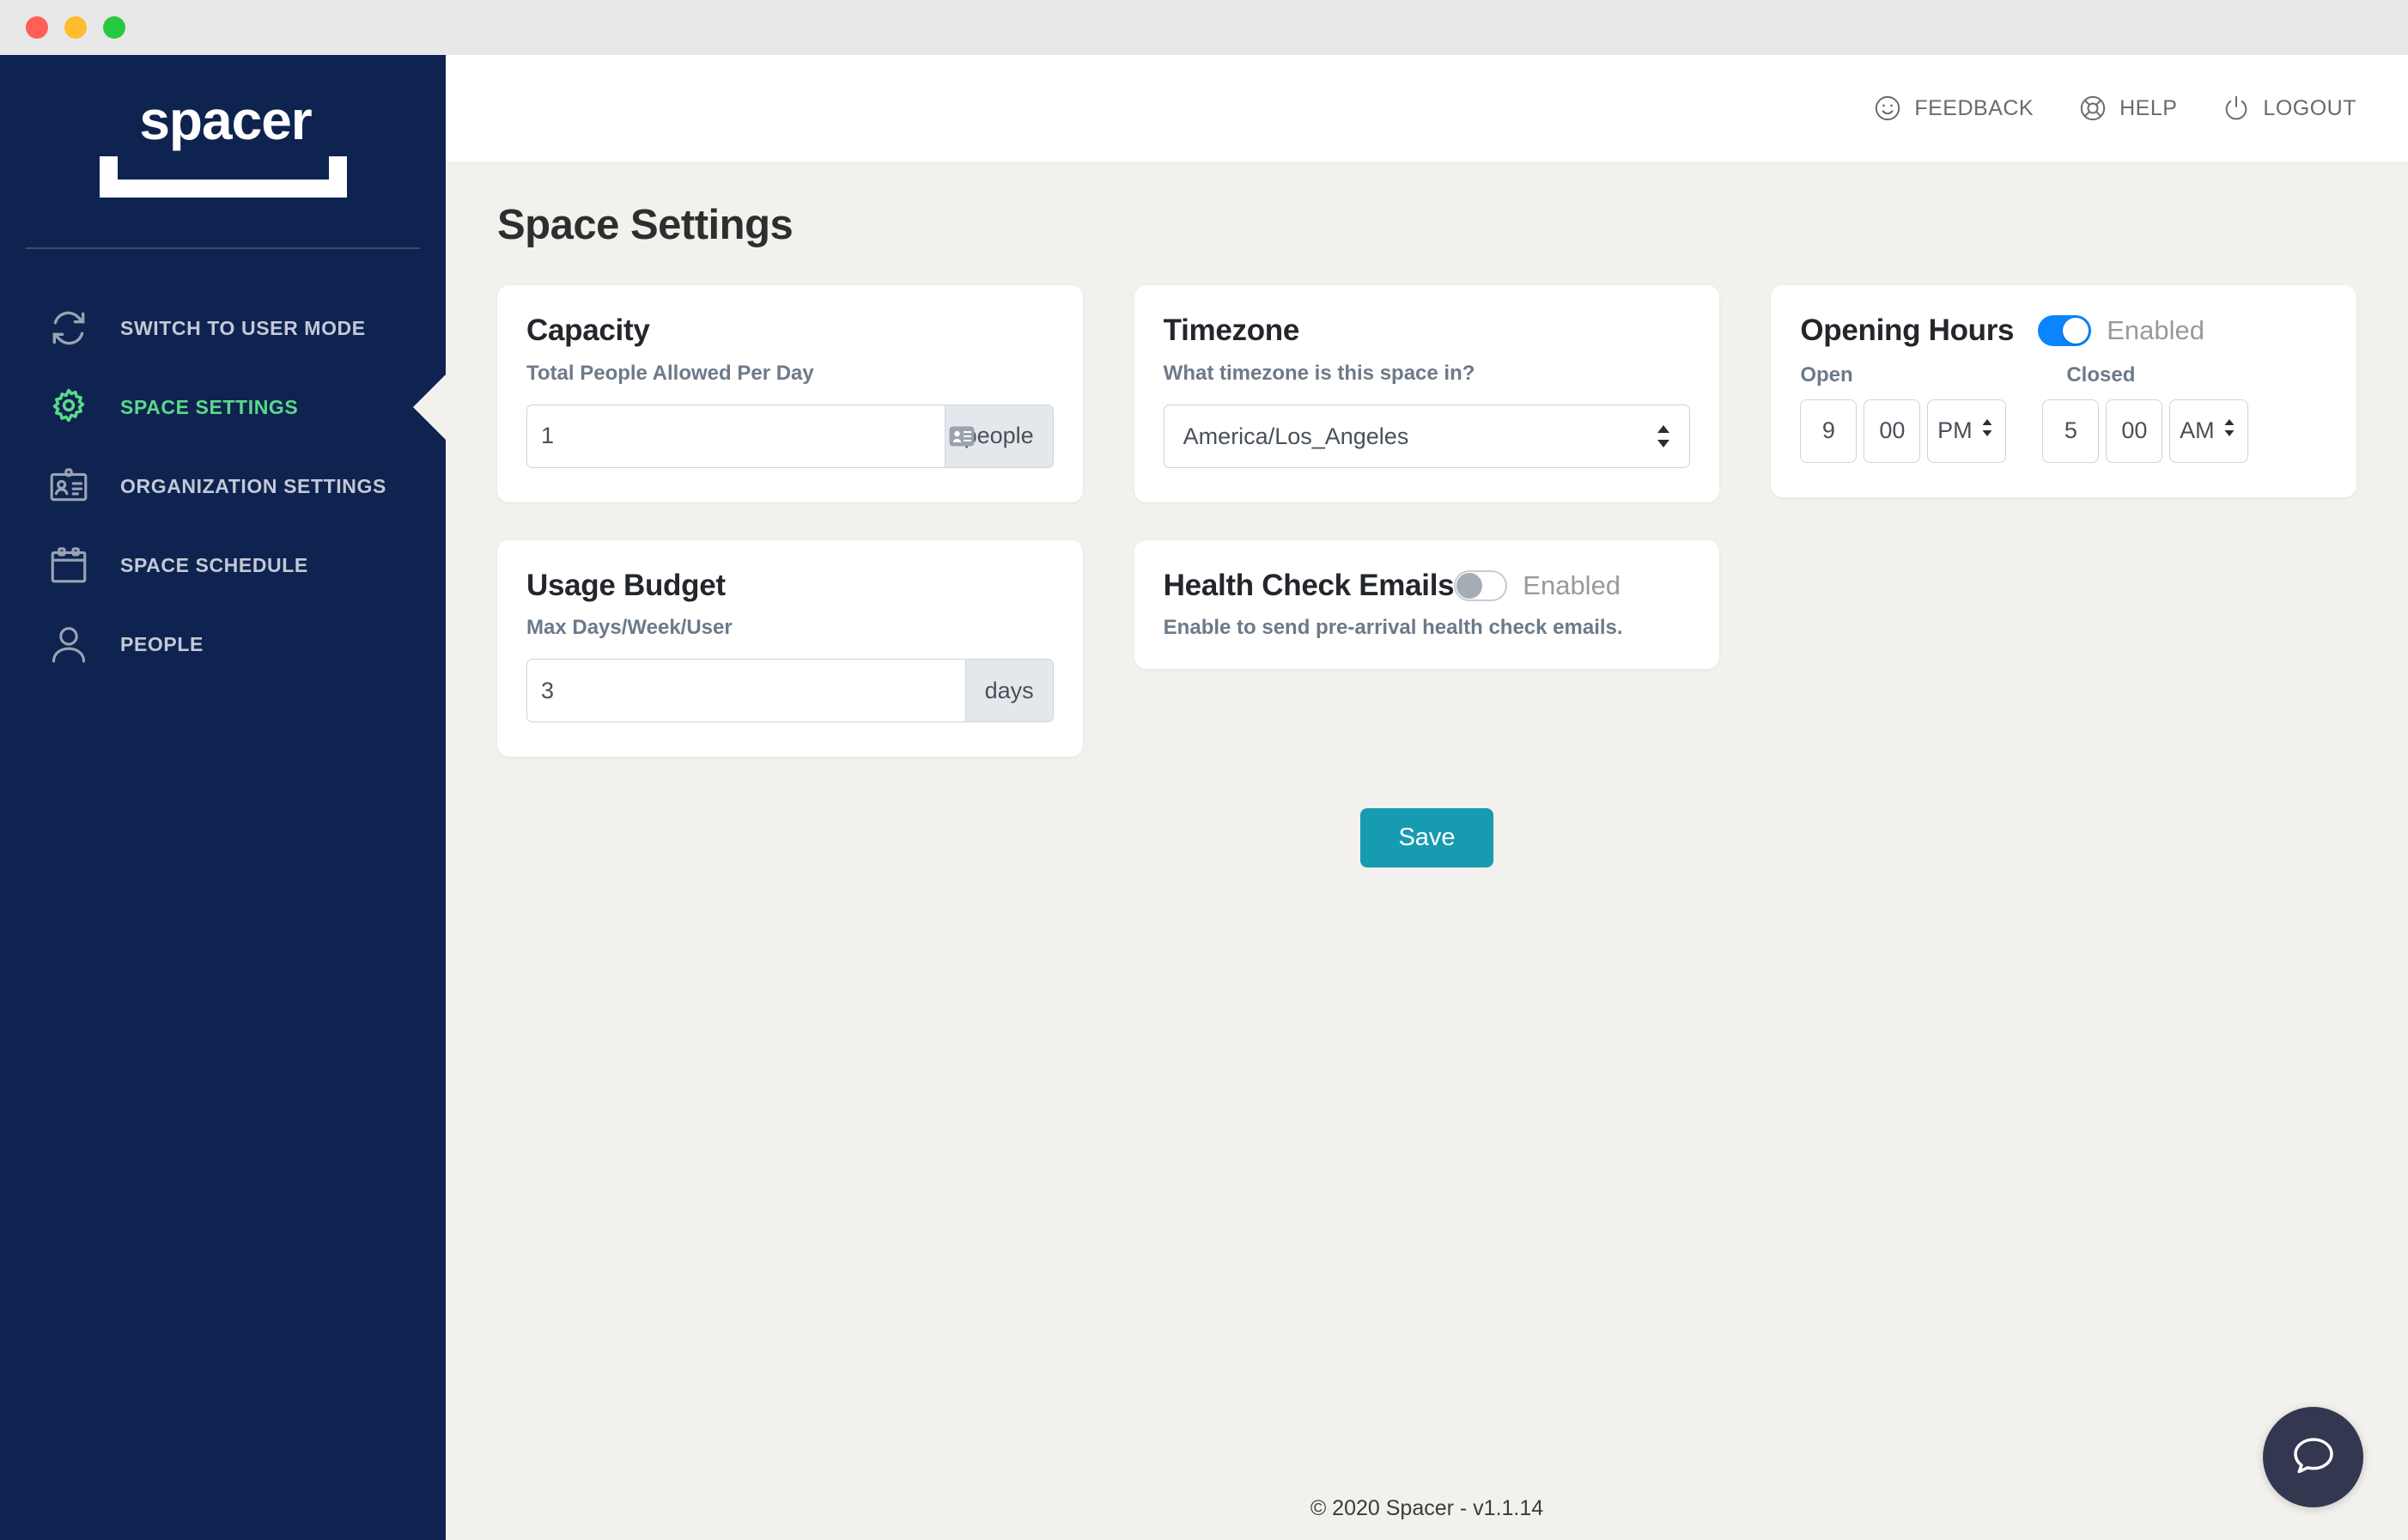 The width and height of the screenshot is (2408, 1540). I want to click on open-hour-input: 9, so click(1829, 431).